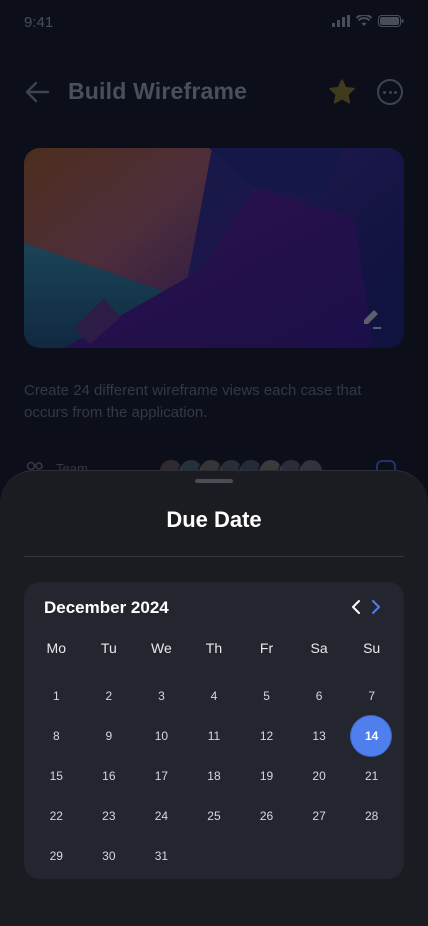 The width and height of the screenshot is (428, 926). What do you see at coordinates (319, 696) in the screenshot?
I see `calendar-day: 6` at bounding box center [319, 696].